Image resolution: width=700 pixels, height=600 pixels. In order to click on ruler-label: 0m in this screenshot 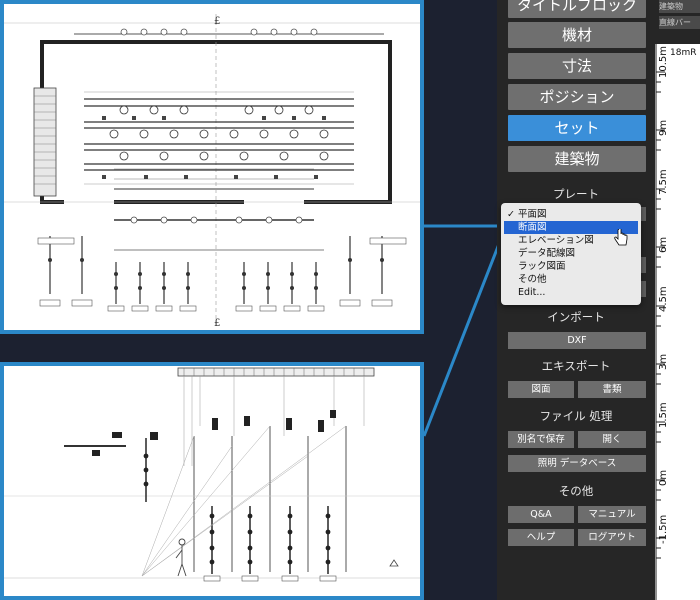, I will do `click(663, 477)`.